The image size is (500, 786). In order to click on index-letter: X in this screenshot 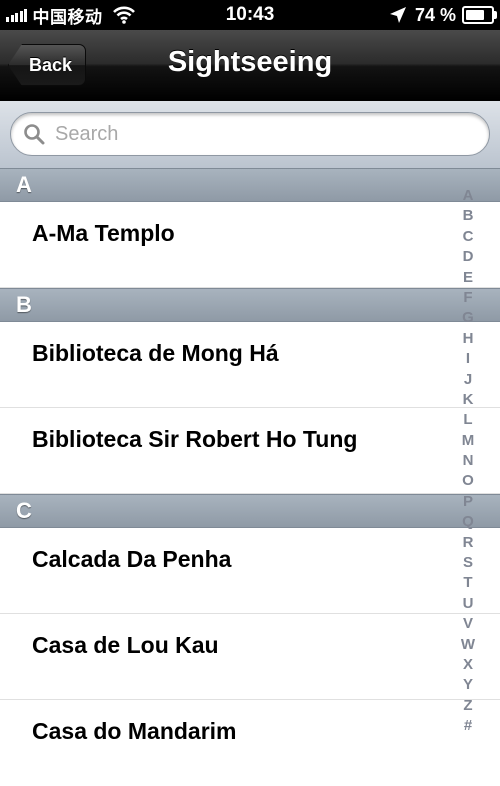, I will do `click(468, 665)`.